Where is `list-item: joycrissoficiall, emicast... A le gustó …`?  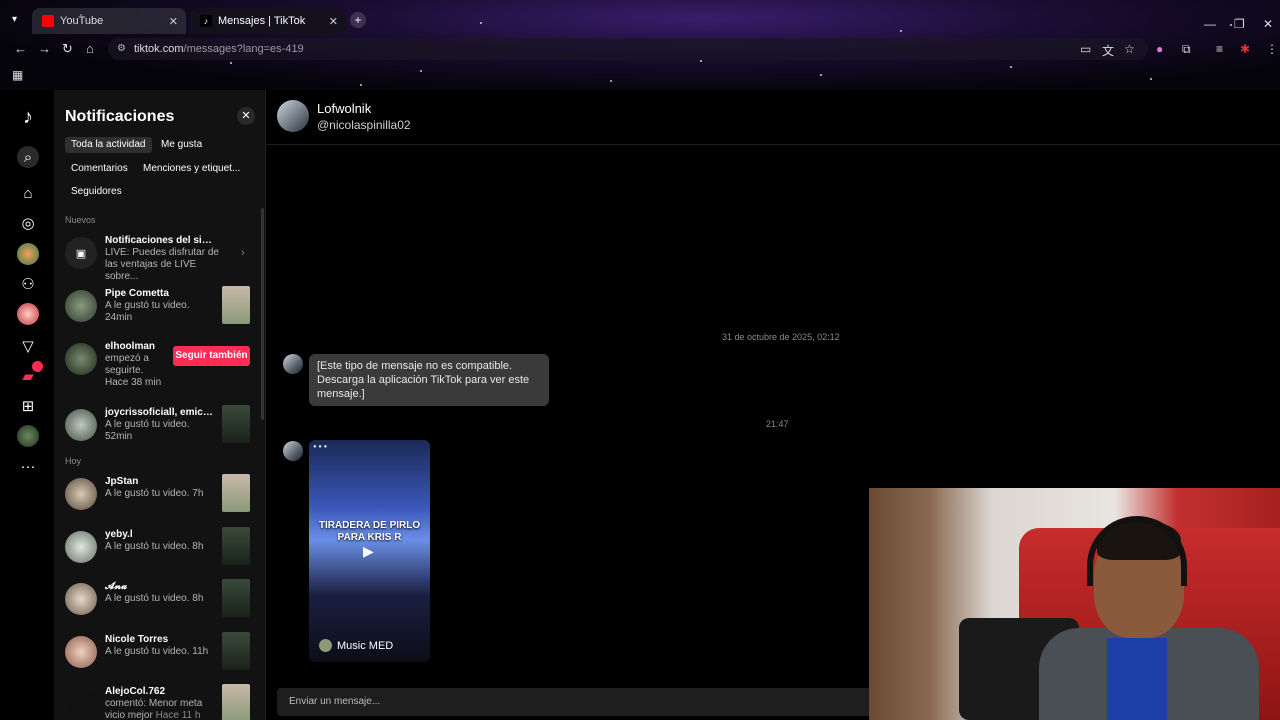
list-item: joycrissoficiall, emicast... A le gustó … is located at coordinates (160, 427).